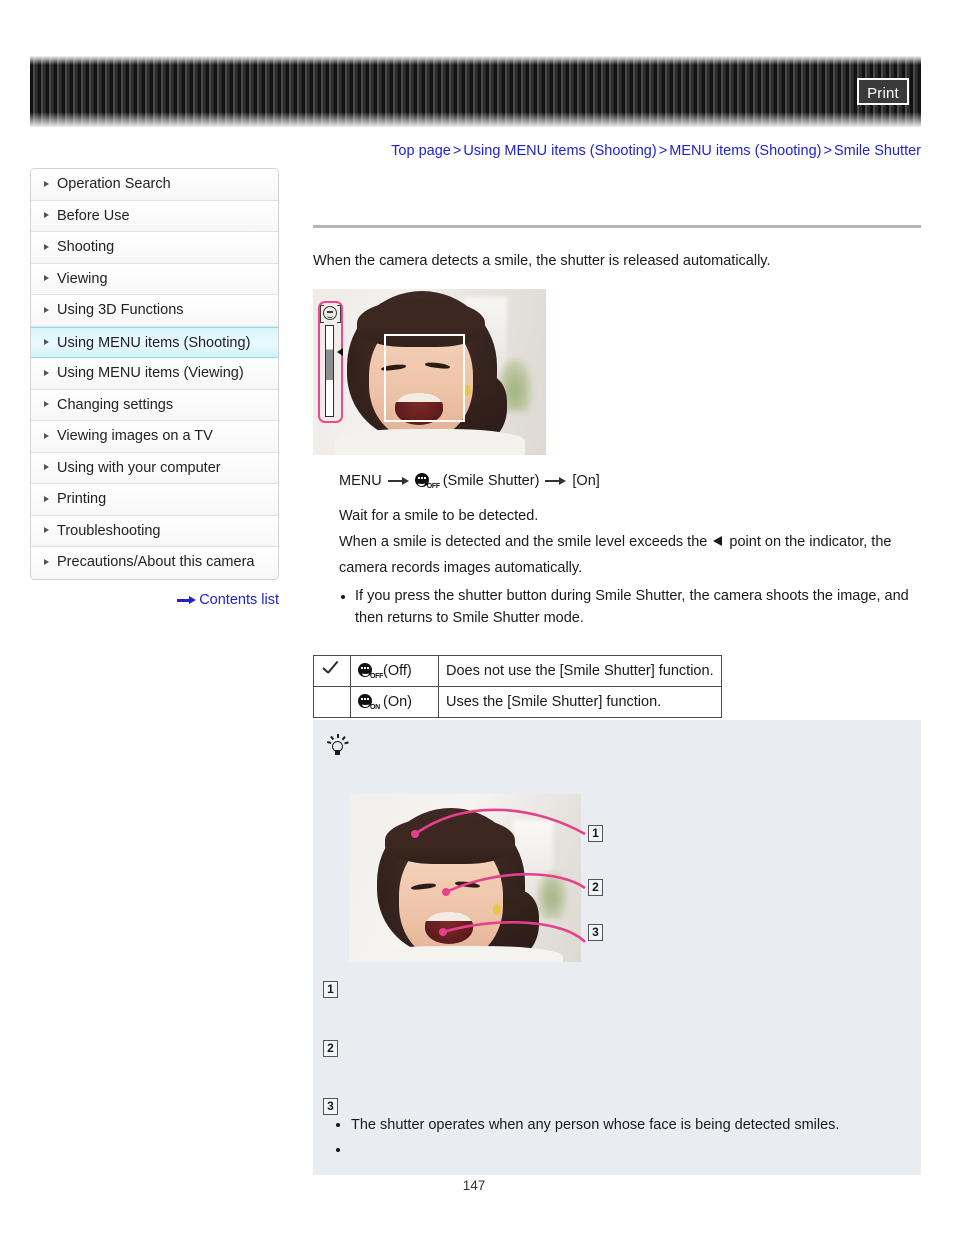  Describe the element at coordinates (397, 702) in the screenshot. I see `option-mode-label: (On)` at that location.